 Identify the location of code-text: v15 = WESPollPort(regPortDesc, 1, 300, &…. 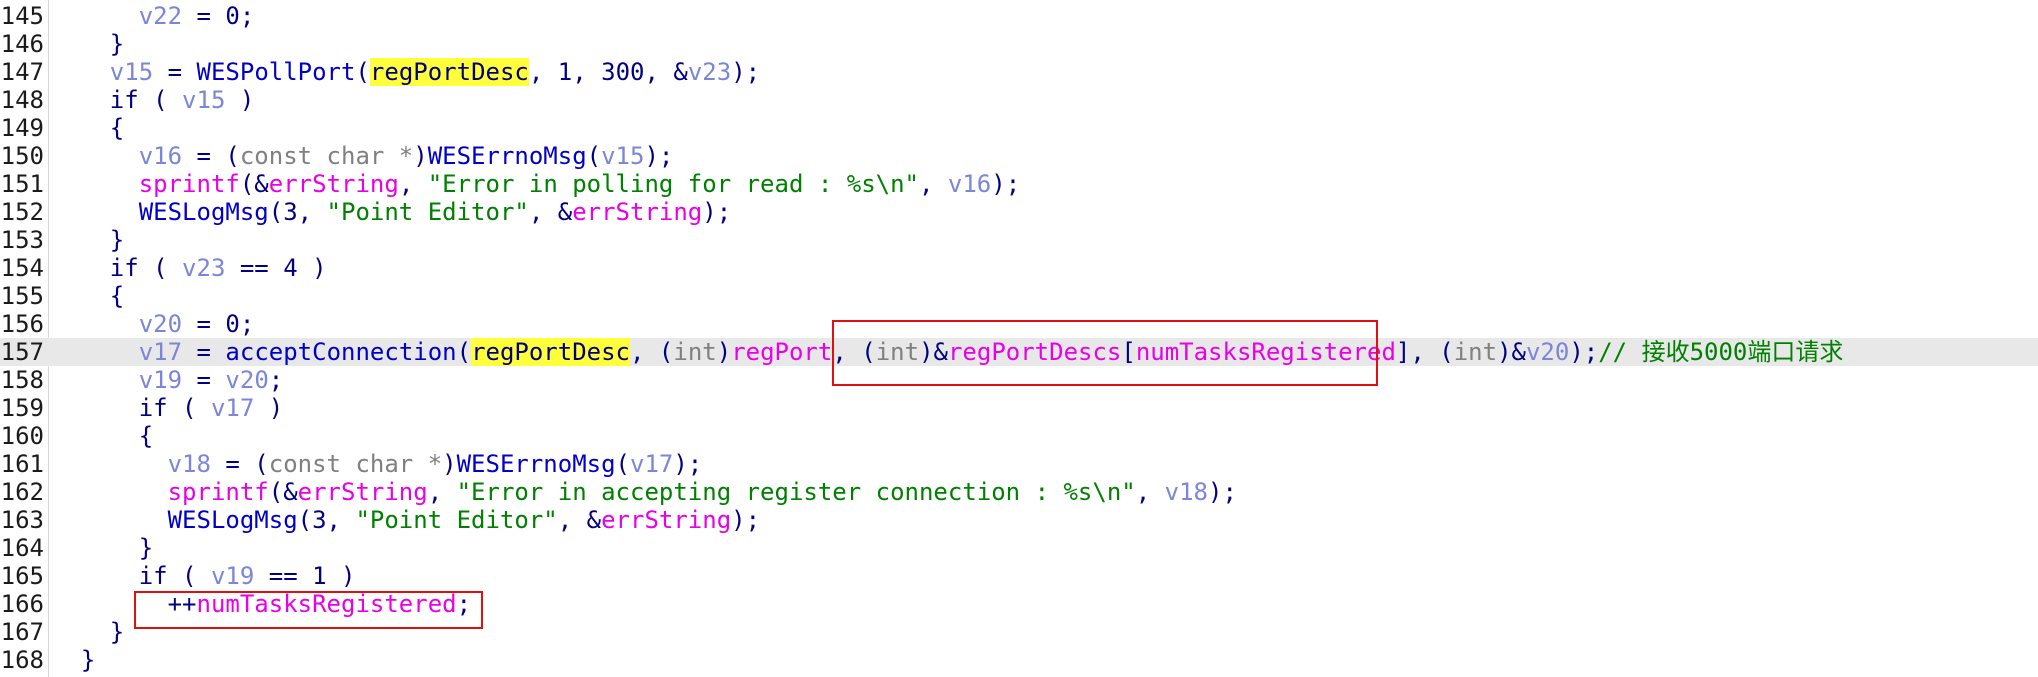
(406, 72).